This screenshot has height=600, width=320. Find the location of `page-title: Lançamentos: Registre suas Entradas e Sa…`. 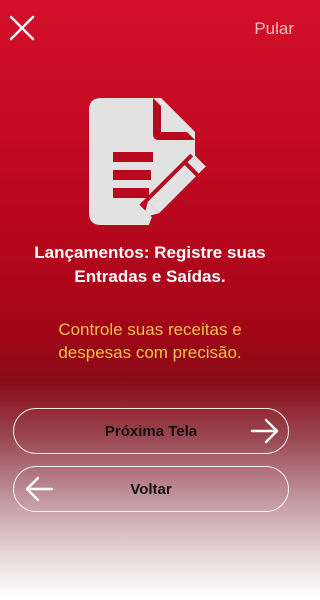

page-title: Lançamentos: Registre suas Entradas e Sa… is located at coordinates (150, 265).